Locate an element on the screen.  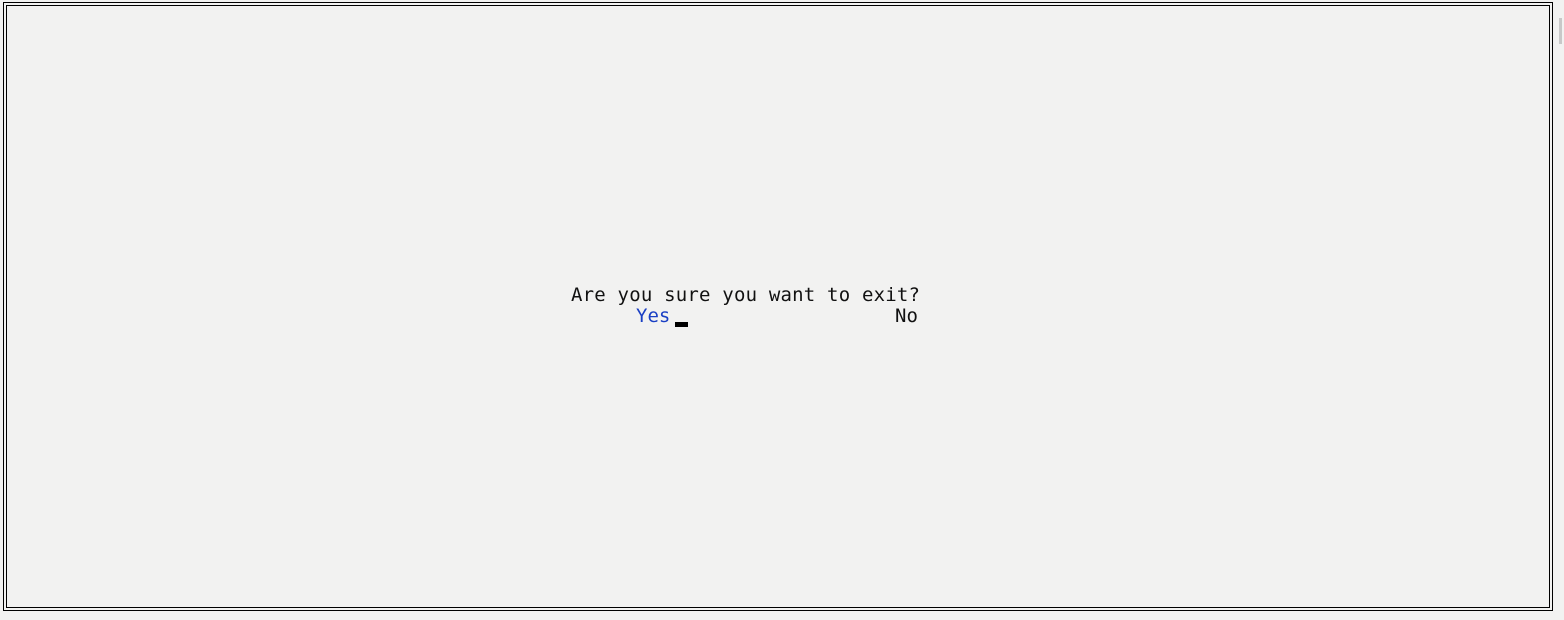
yes-option: Yes is located at coordinates (653, 316).